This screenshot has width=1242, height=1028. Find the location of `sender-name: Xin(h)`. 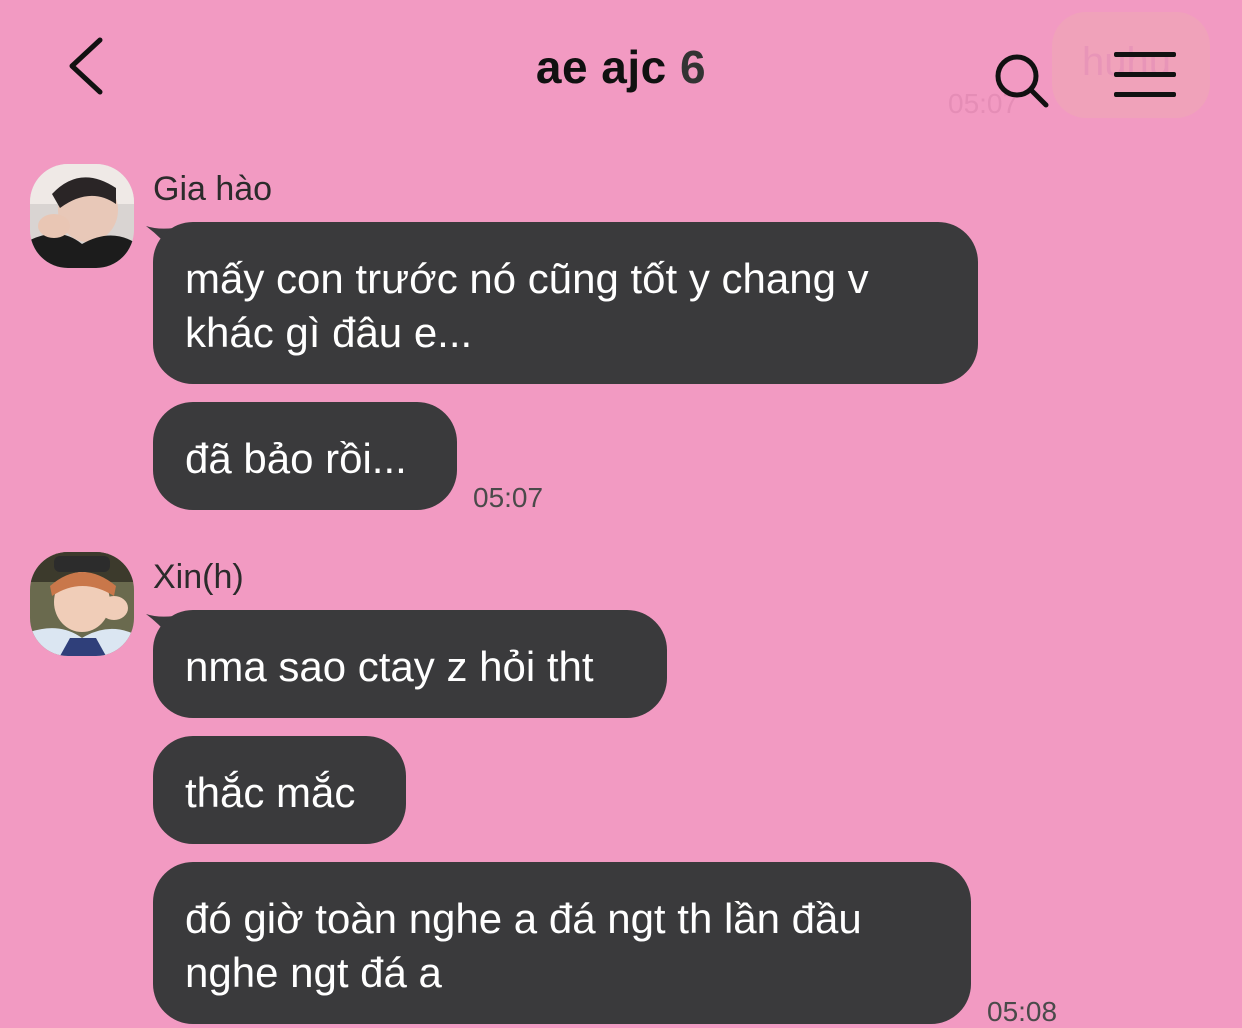

sender-name: Xin(h) is located at coordinates (198, 577).